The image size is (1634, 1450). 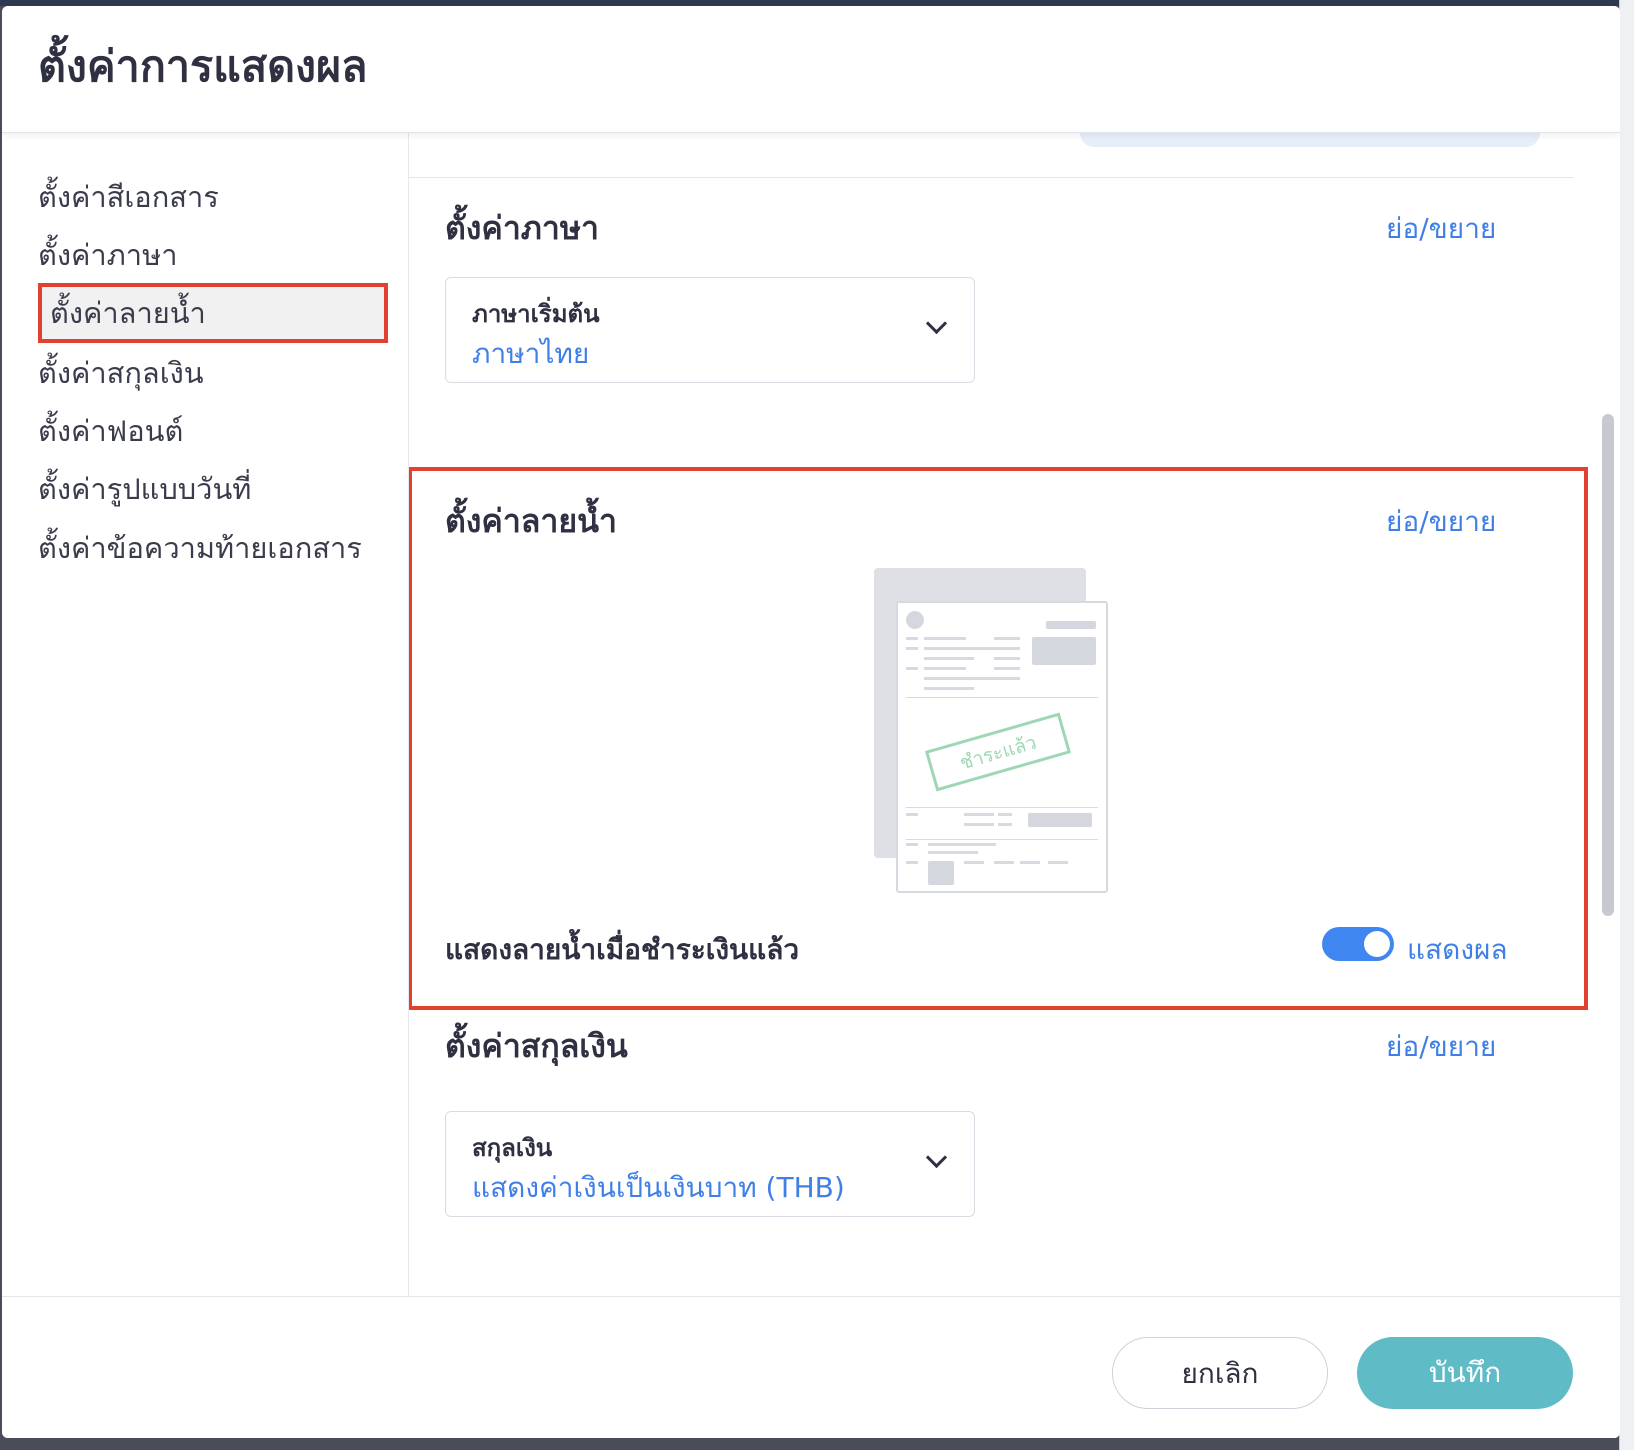 I want to click on default-language-select: ภาษาเริ่มต้น ภาษาไทย, so click(x=710, y=330).